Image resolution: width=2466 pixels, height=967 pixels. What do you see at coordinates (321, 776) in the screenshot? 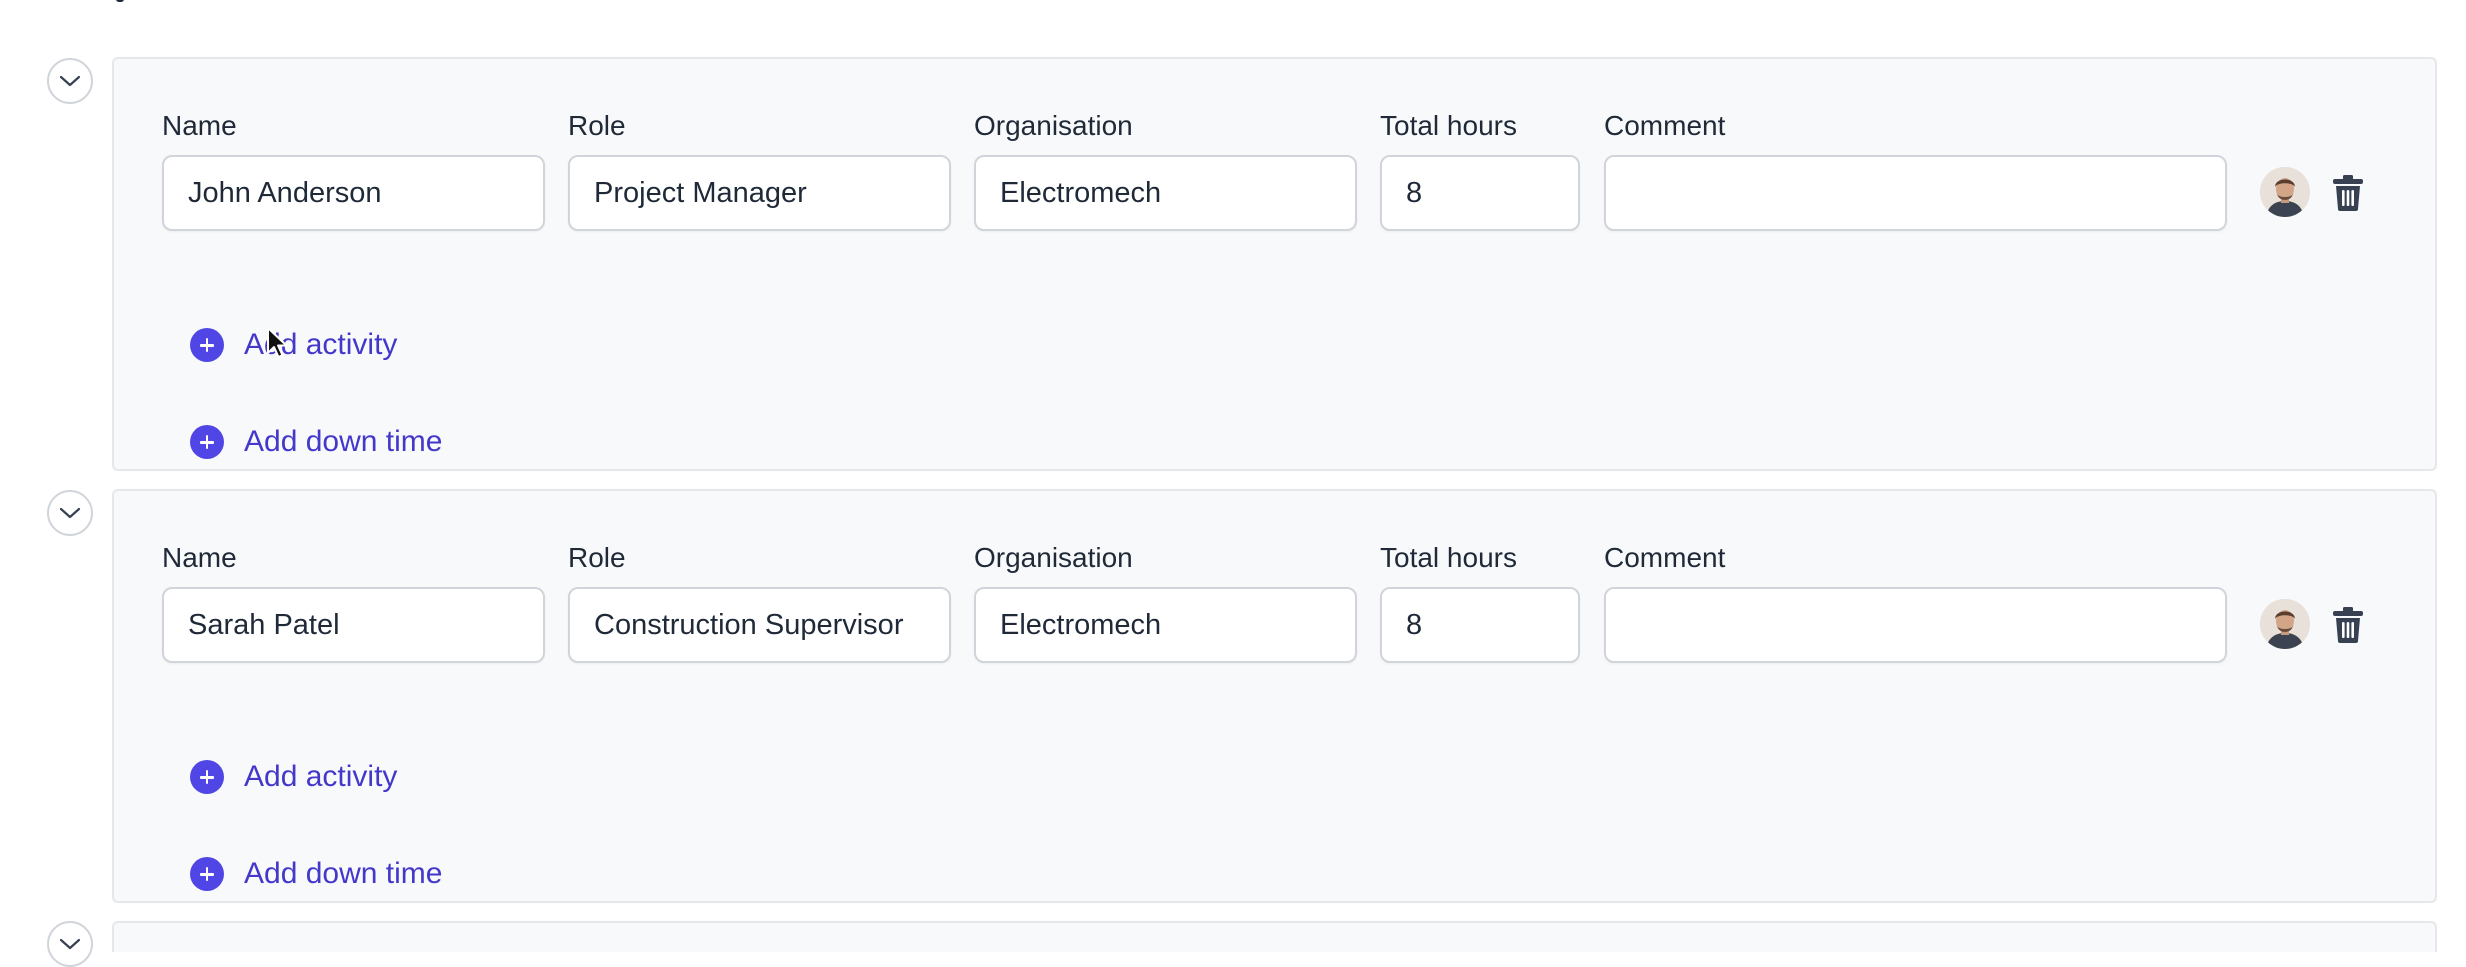
I see `add-activity-label: Add activity` at bounding box center [321, 776].